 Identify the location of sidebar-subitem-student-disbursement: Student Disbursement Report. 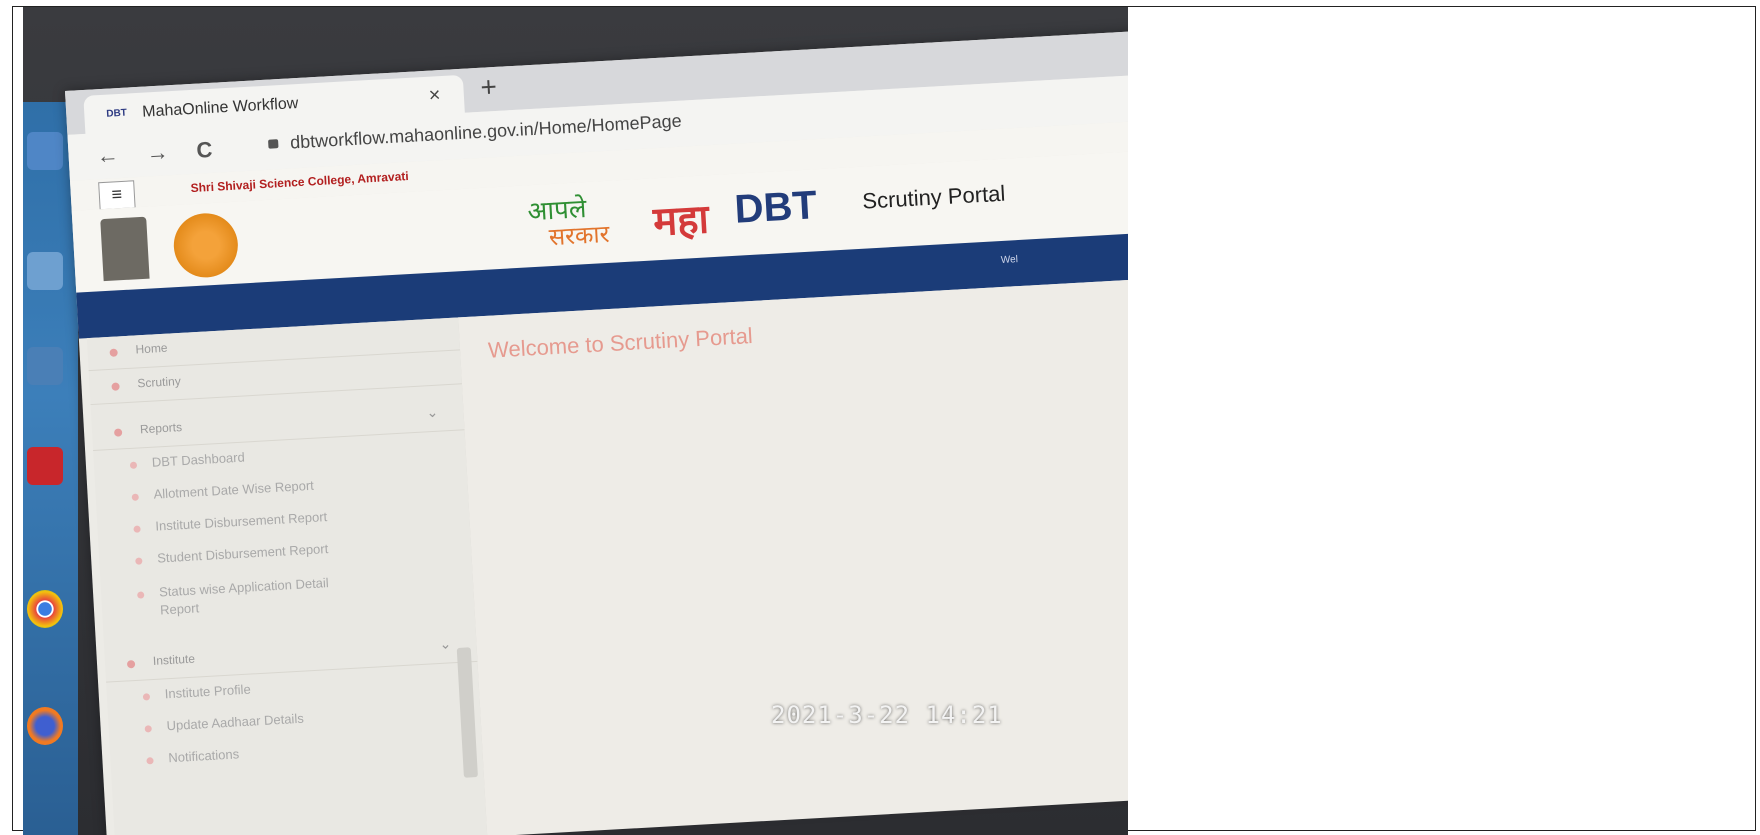
(232, 553).